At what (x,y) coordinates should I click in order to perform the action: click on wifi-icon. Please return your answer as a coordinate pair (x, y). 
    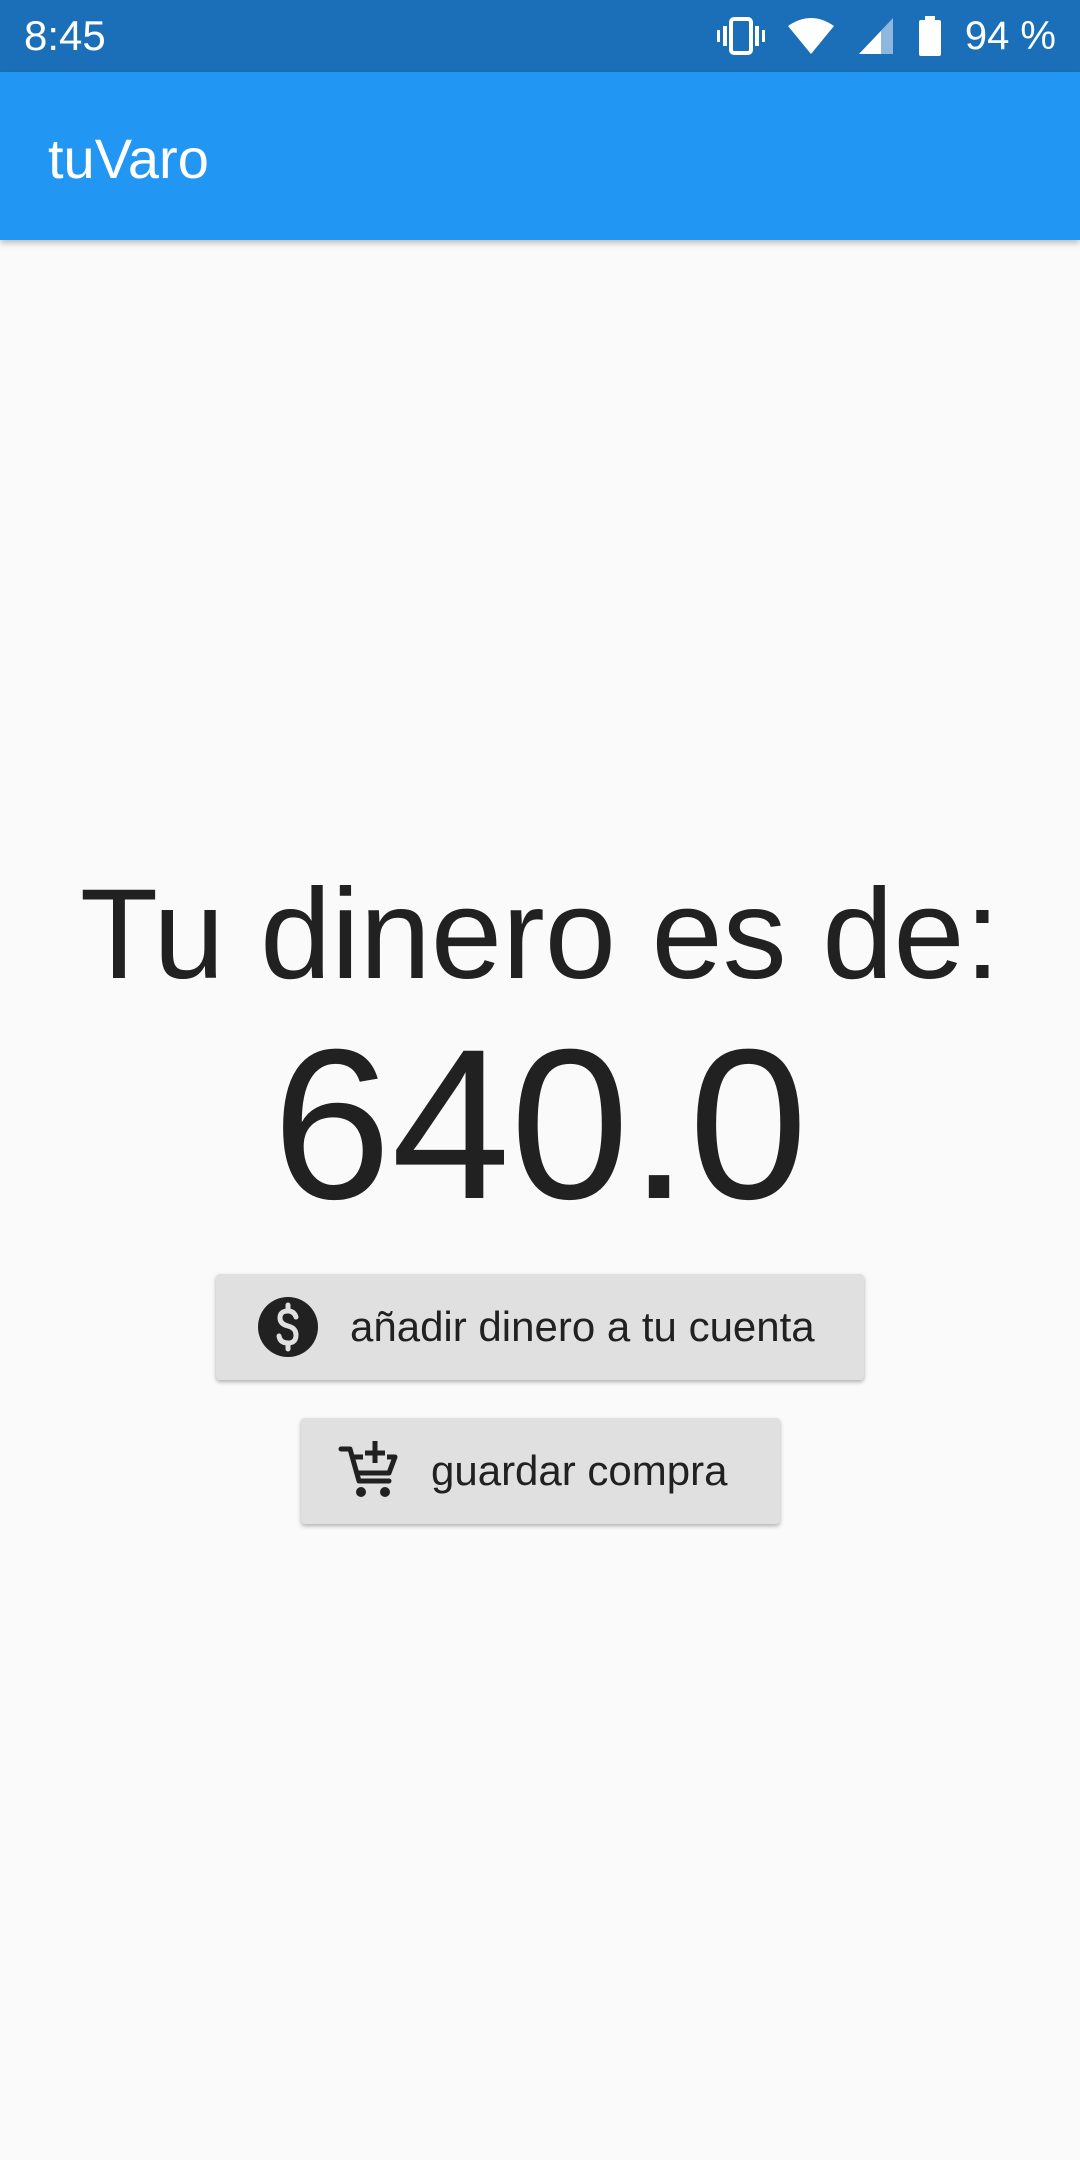
    Looking at the image, I should click on (810, 36).